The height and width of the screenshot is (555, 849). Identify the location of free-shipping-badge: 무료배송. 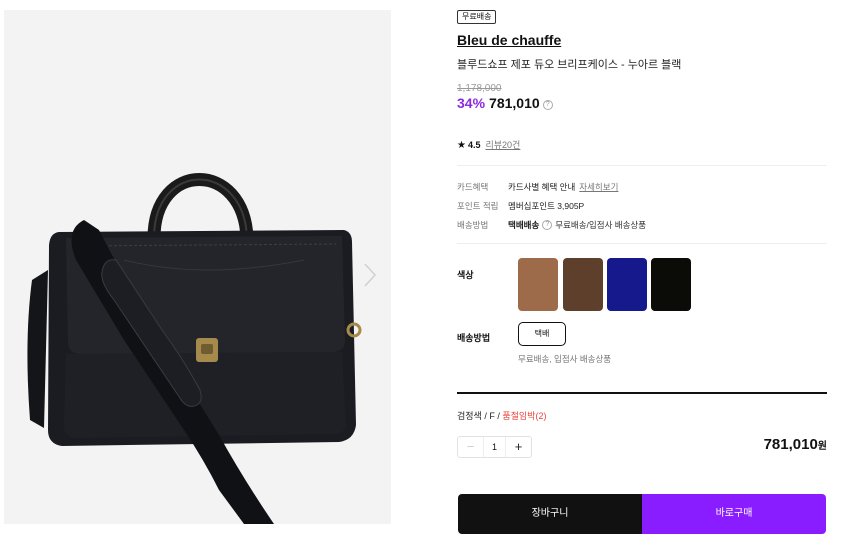
(477, 17).